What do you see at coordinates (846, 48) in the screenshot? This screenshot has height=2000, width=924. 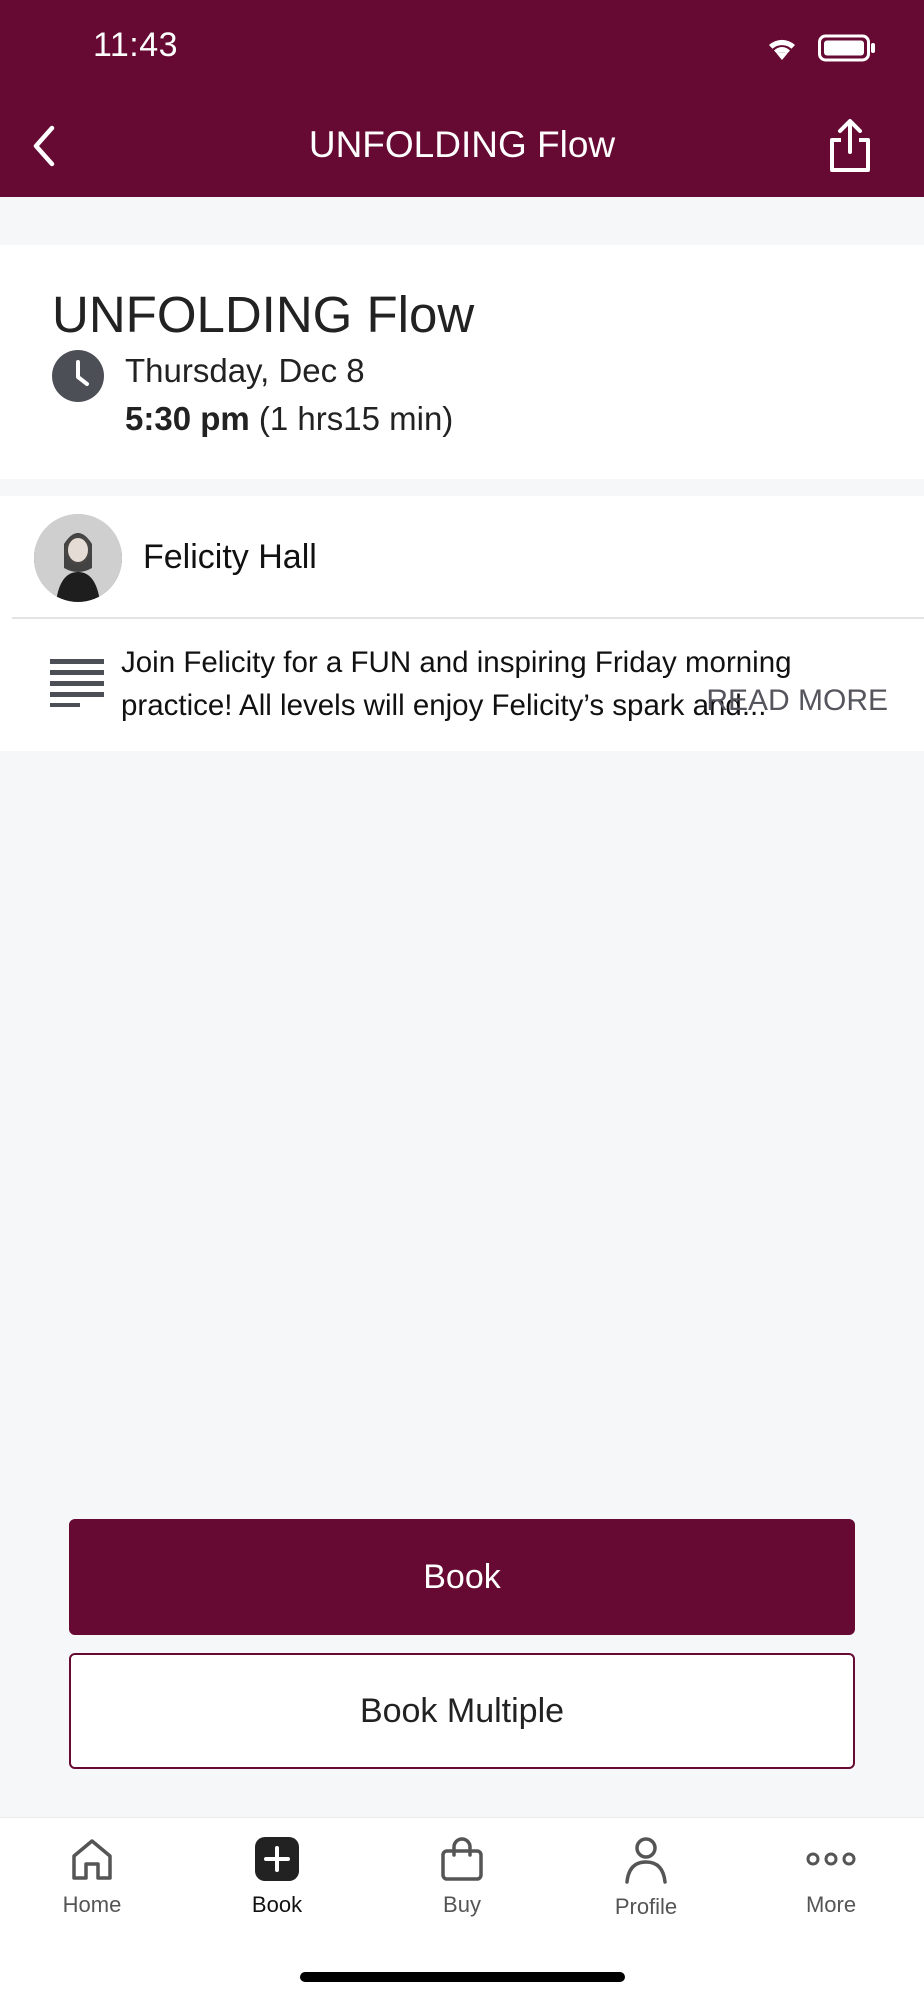 I see `battery-icon` at bounding box center [846, 48].